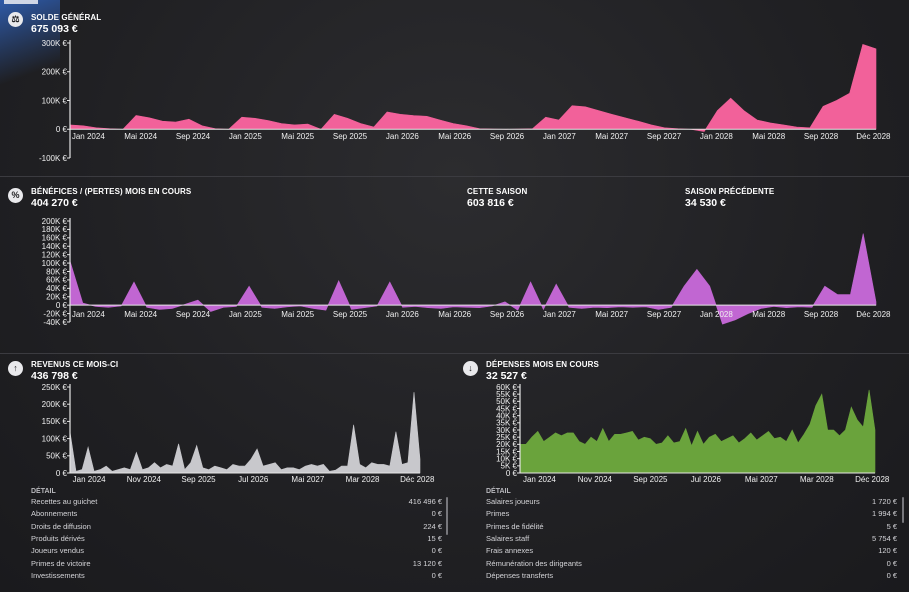  I want to click on detail-name: Rémunération des dirigeants, so click(534, 563).